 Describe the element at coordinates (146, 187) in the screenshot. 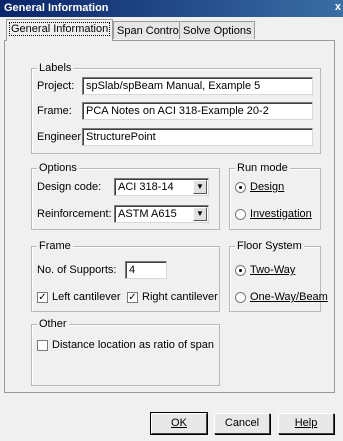

I see `design-code-value: ACI 318-14` at that location.